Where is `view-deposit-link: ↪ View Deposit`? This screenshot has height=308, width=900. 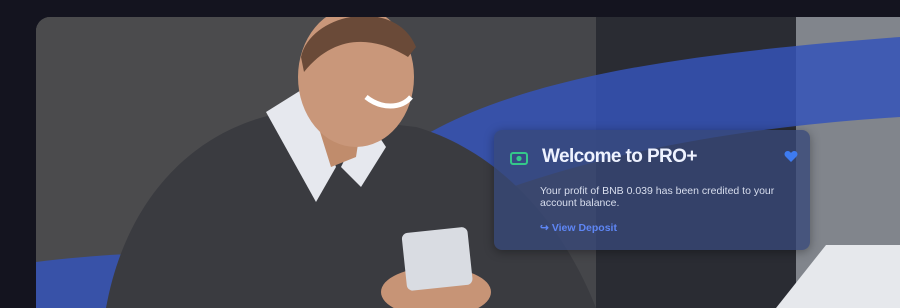 view-deposit-link: ↪ View Deposit is located at coordinates (578, 228).